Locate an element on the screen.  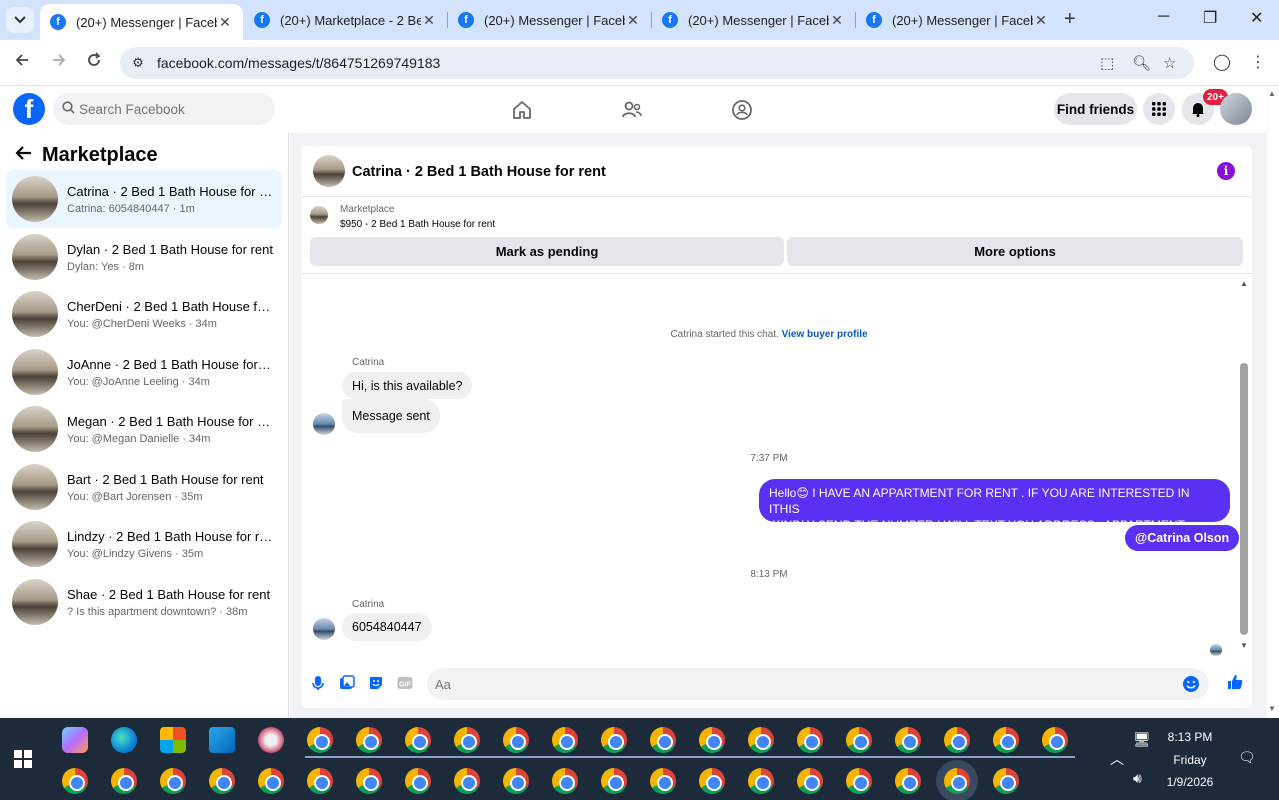
facebook-search is located at coordinates (164, 109).